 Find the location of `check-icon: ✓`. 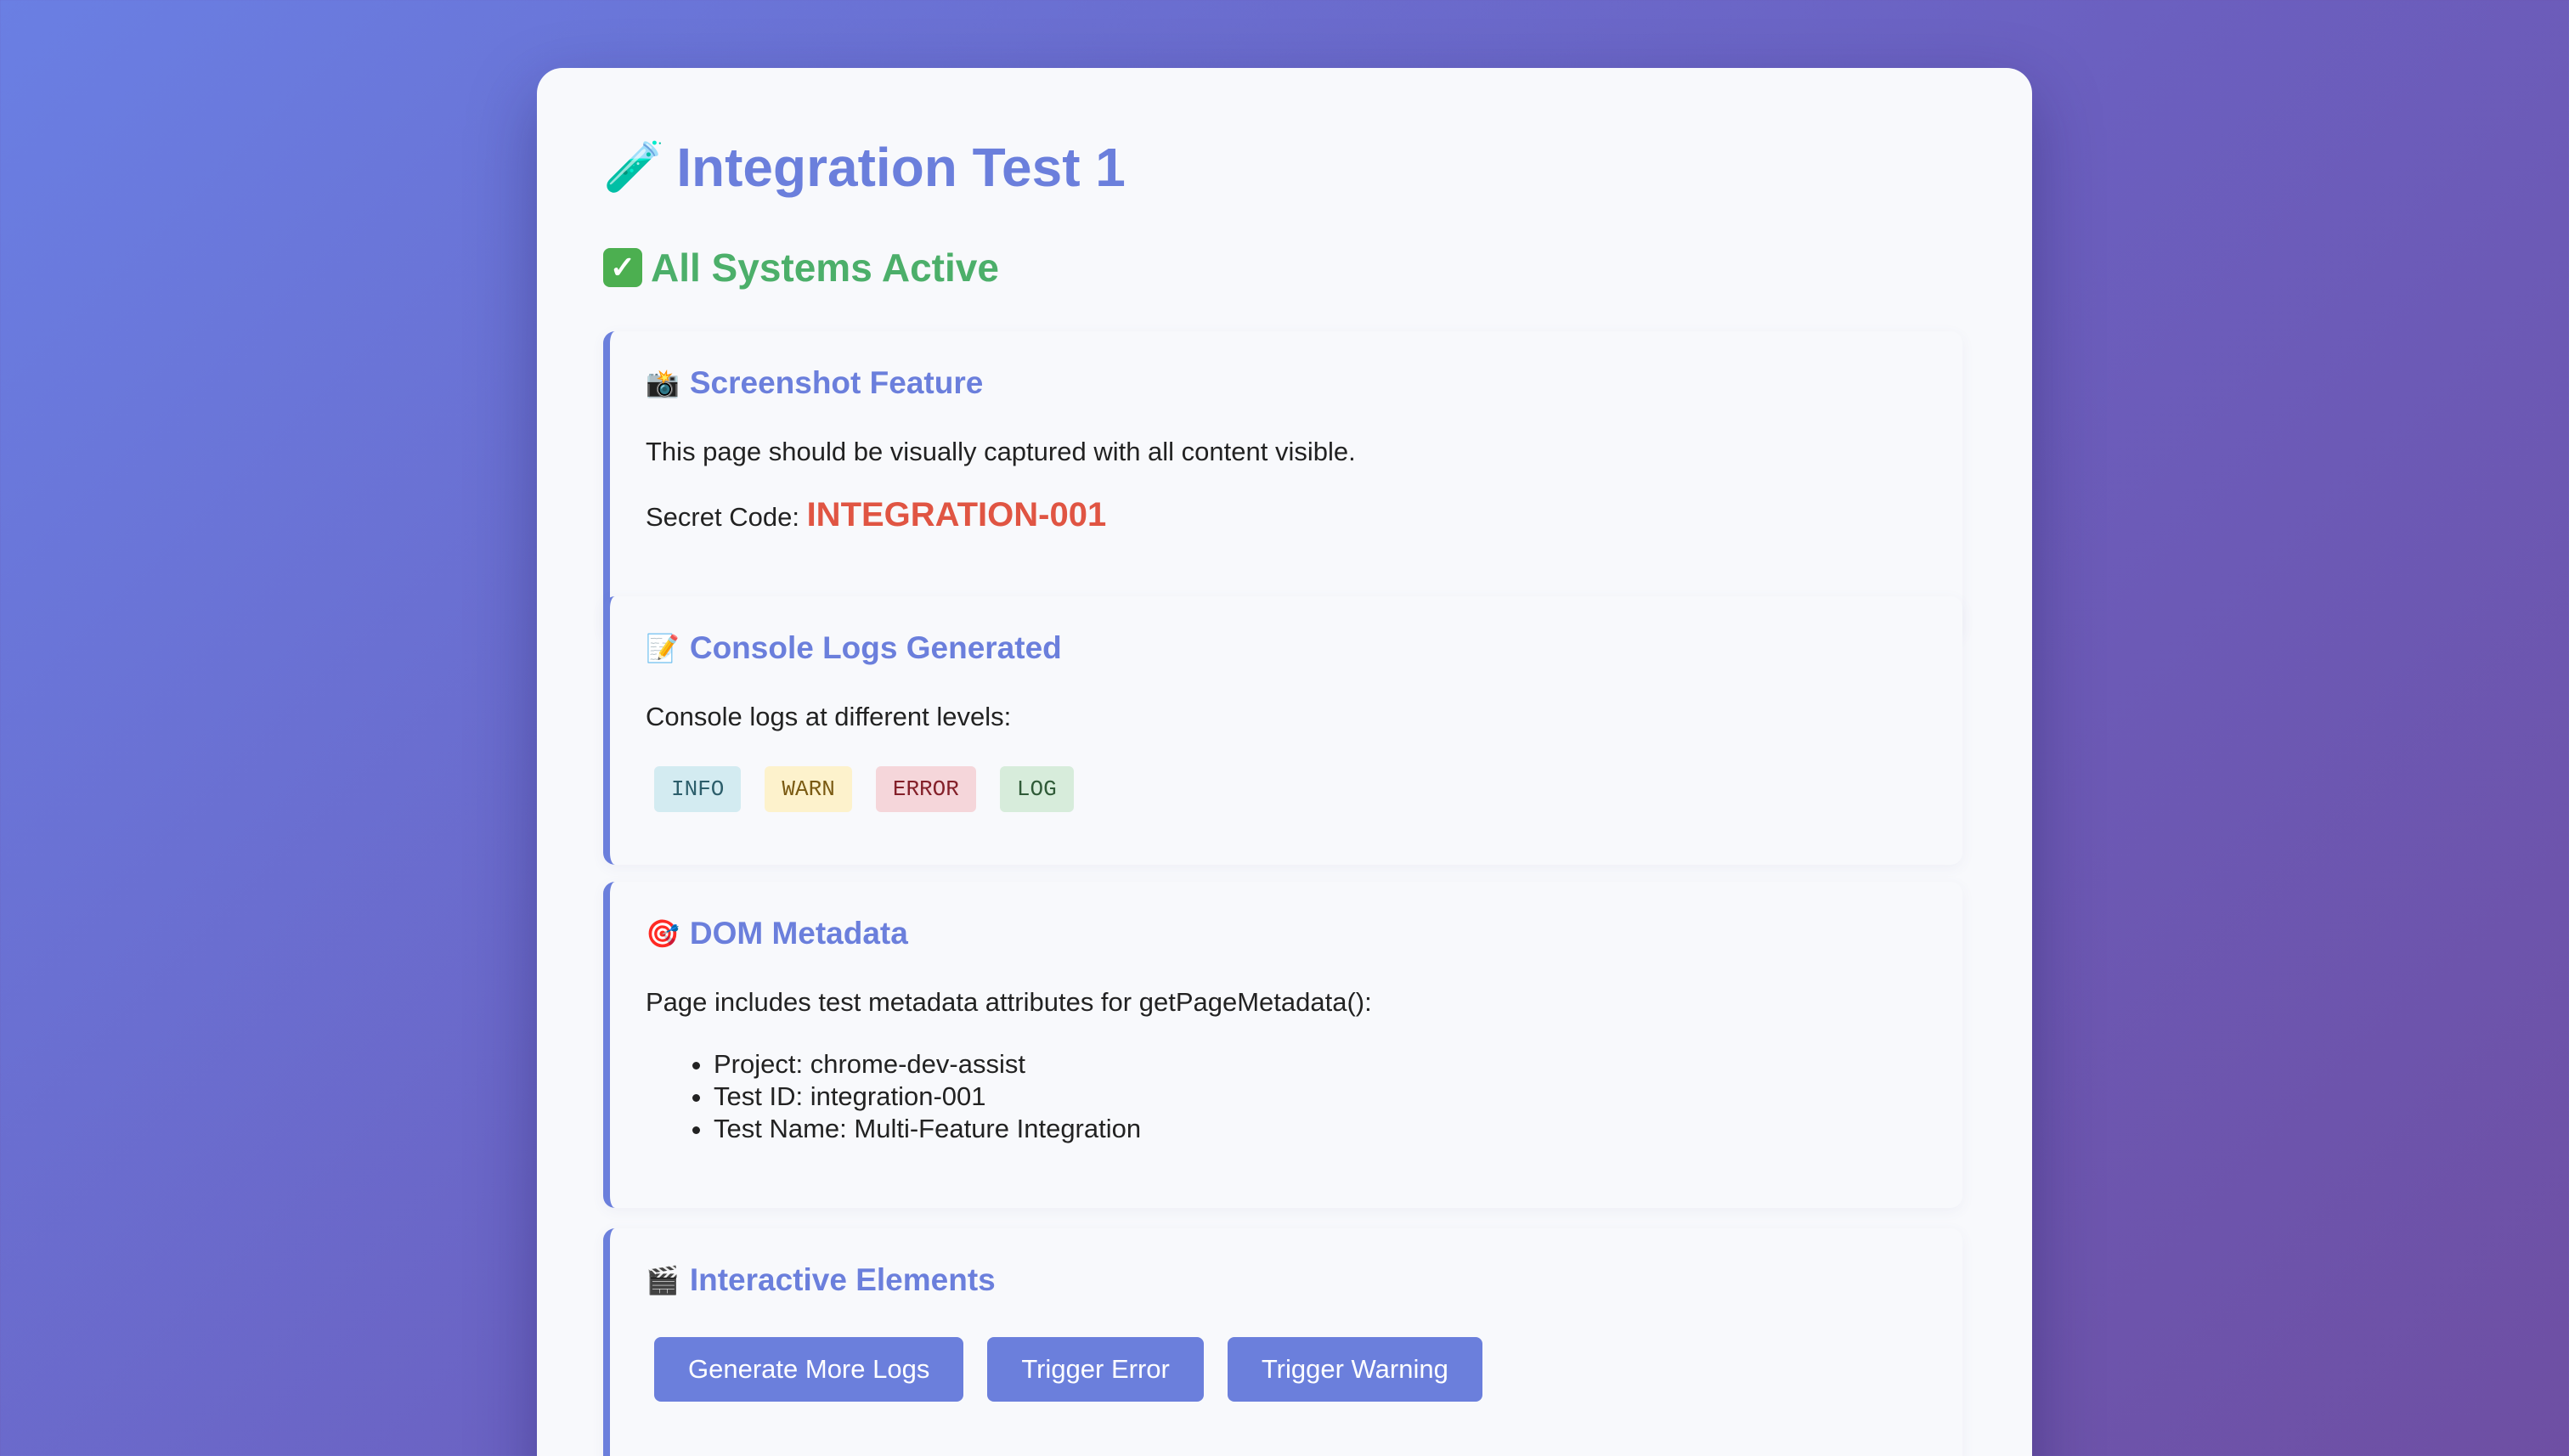

check-icon: ✓ is located at coordinates (622, 268).